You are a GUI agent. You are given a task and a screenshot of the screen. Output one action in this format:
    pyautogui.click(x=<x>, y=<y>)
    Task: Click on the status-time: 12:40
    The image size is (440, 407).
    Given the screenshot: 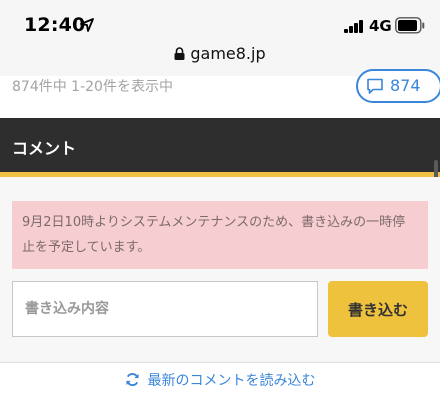 What is the action you would take?
    pyautogui.click(x=55, y=25)
    